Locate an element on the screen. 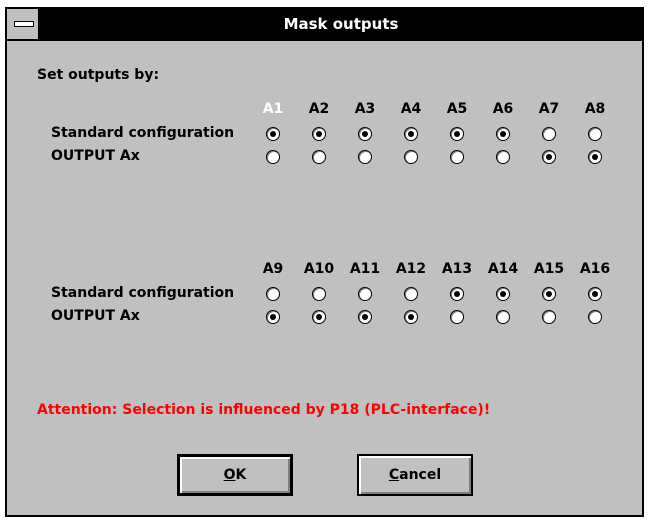 This screenshot has width=650, height=519. group2-standard-config-label: Standard configuration is located at coordinates (143, 293).